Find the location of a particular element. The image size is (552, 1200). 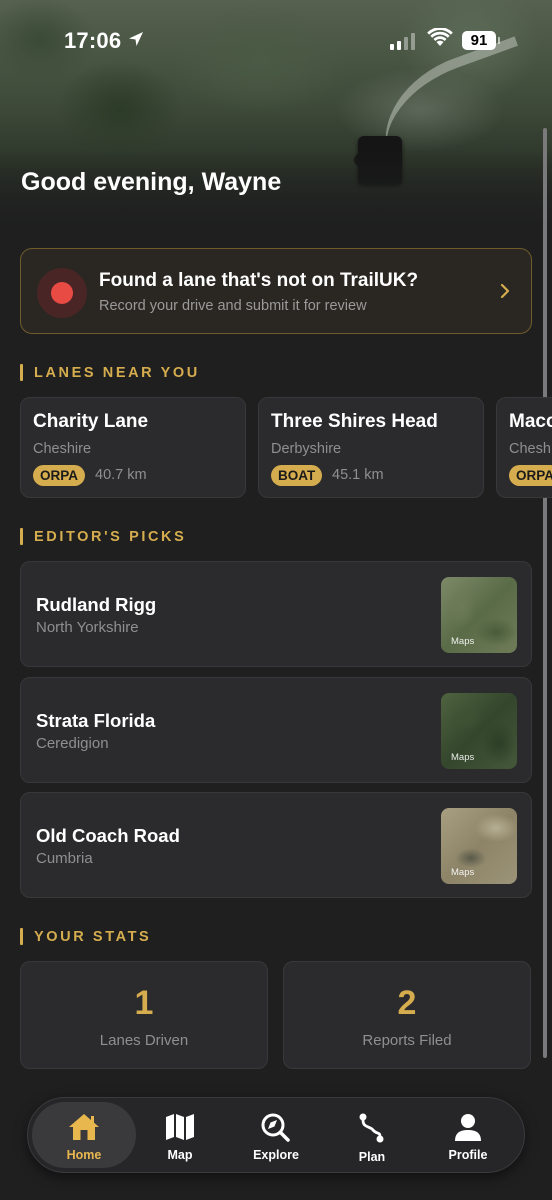

lane-card: Charity Lane Cheshire ORPA 40.7 km is located at coordinates (133, 447).